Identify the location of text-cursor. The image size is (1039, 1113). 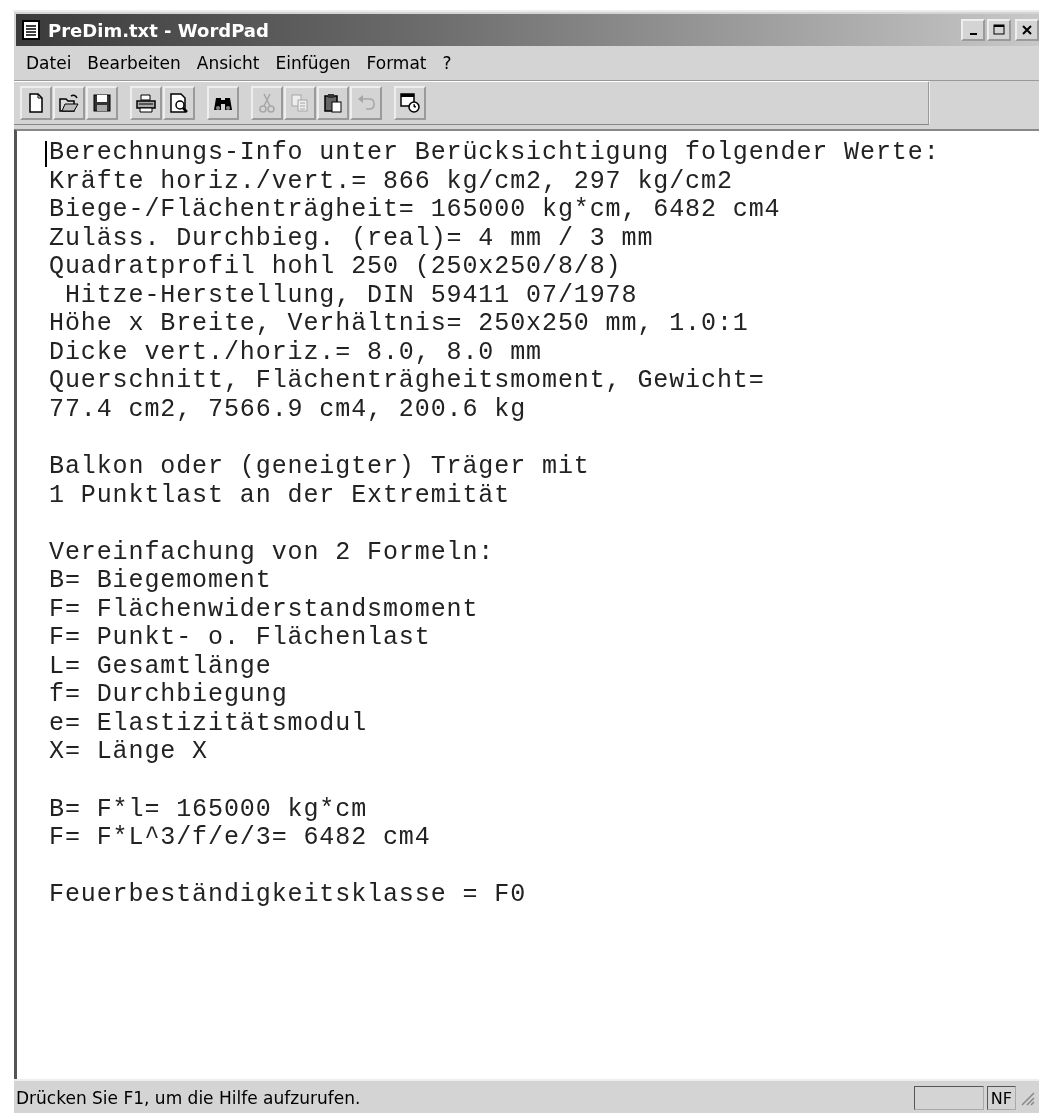
(46, 154).